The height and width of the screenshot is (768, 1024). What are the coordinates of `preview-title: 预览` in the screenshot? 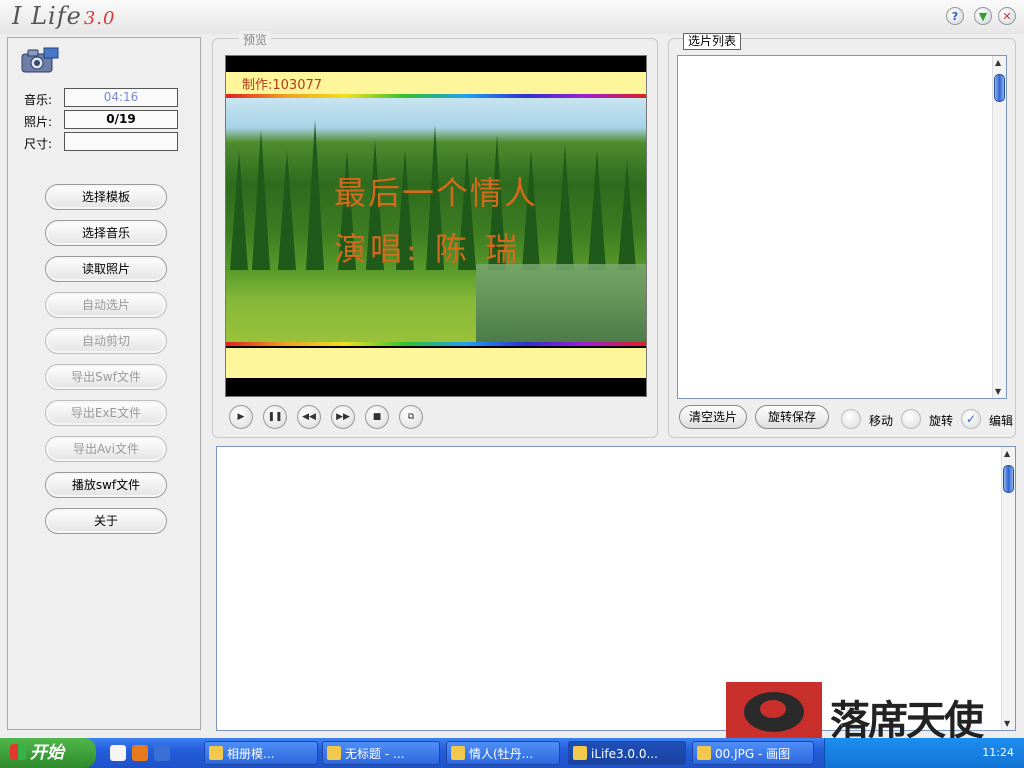 It's located at (255, 39).